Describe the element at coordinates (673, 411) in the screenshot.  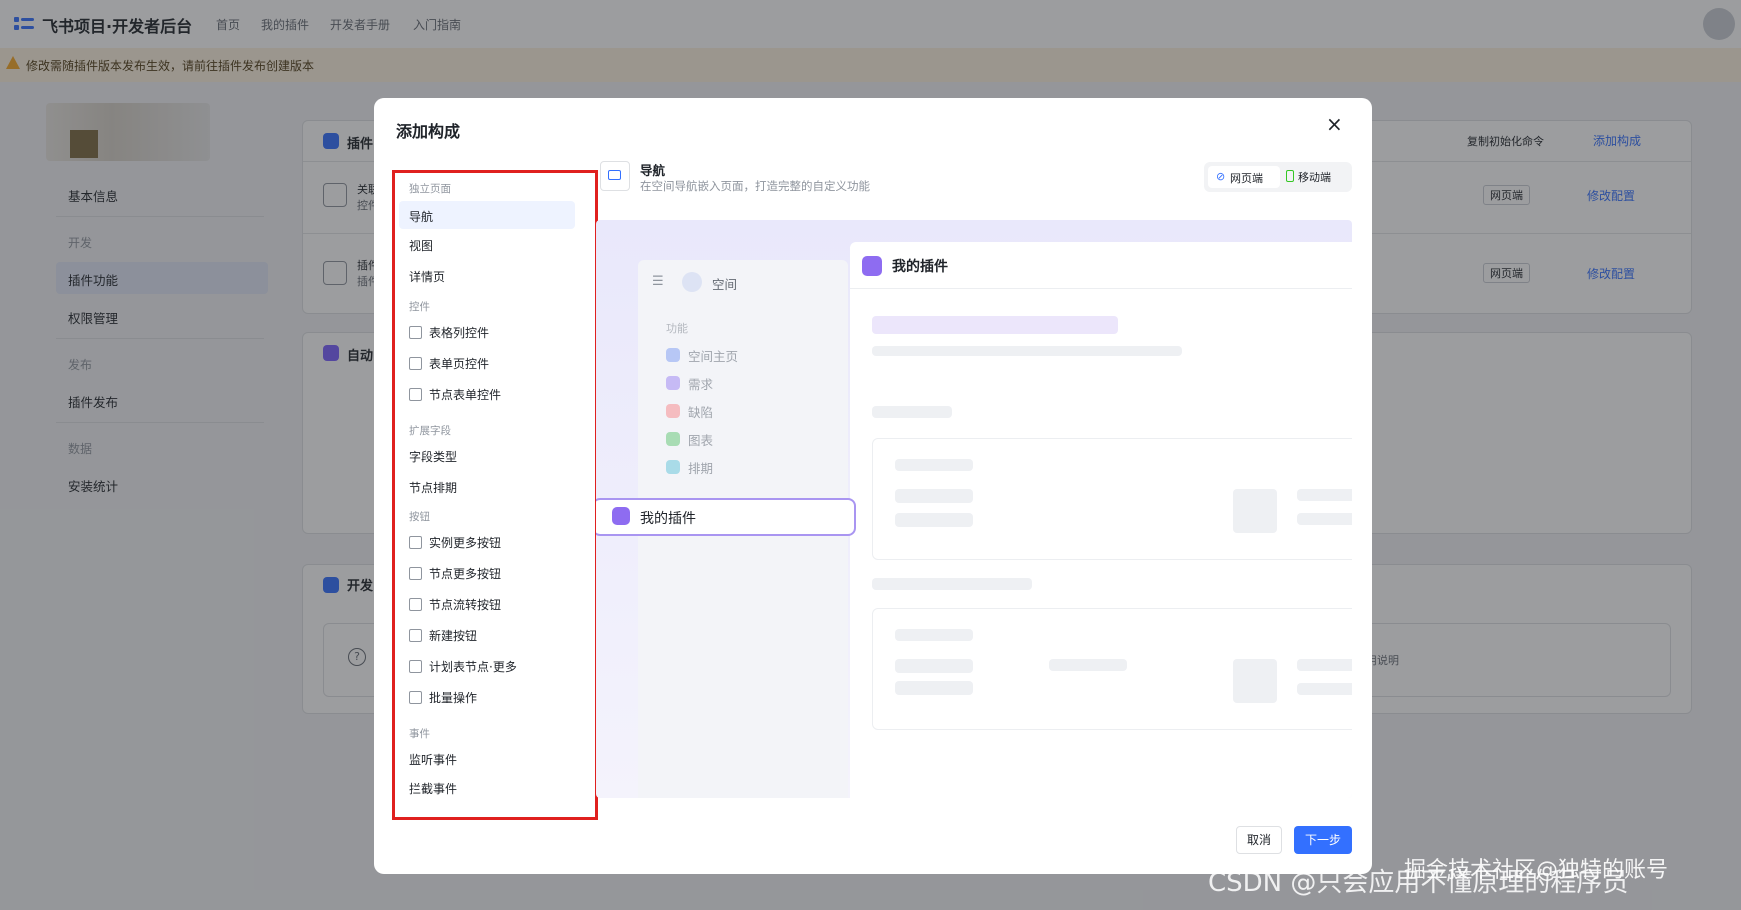
I see `bug-icon` at that location.